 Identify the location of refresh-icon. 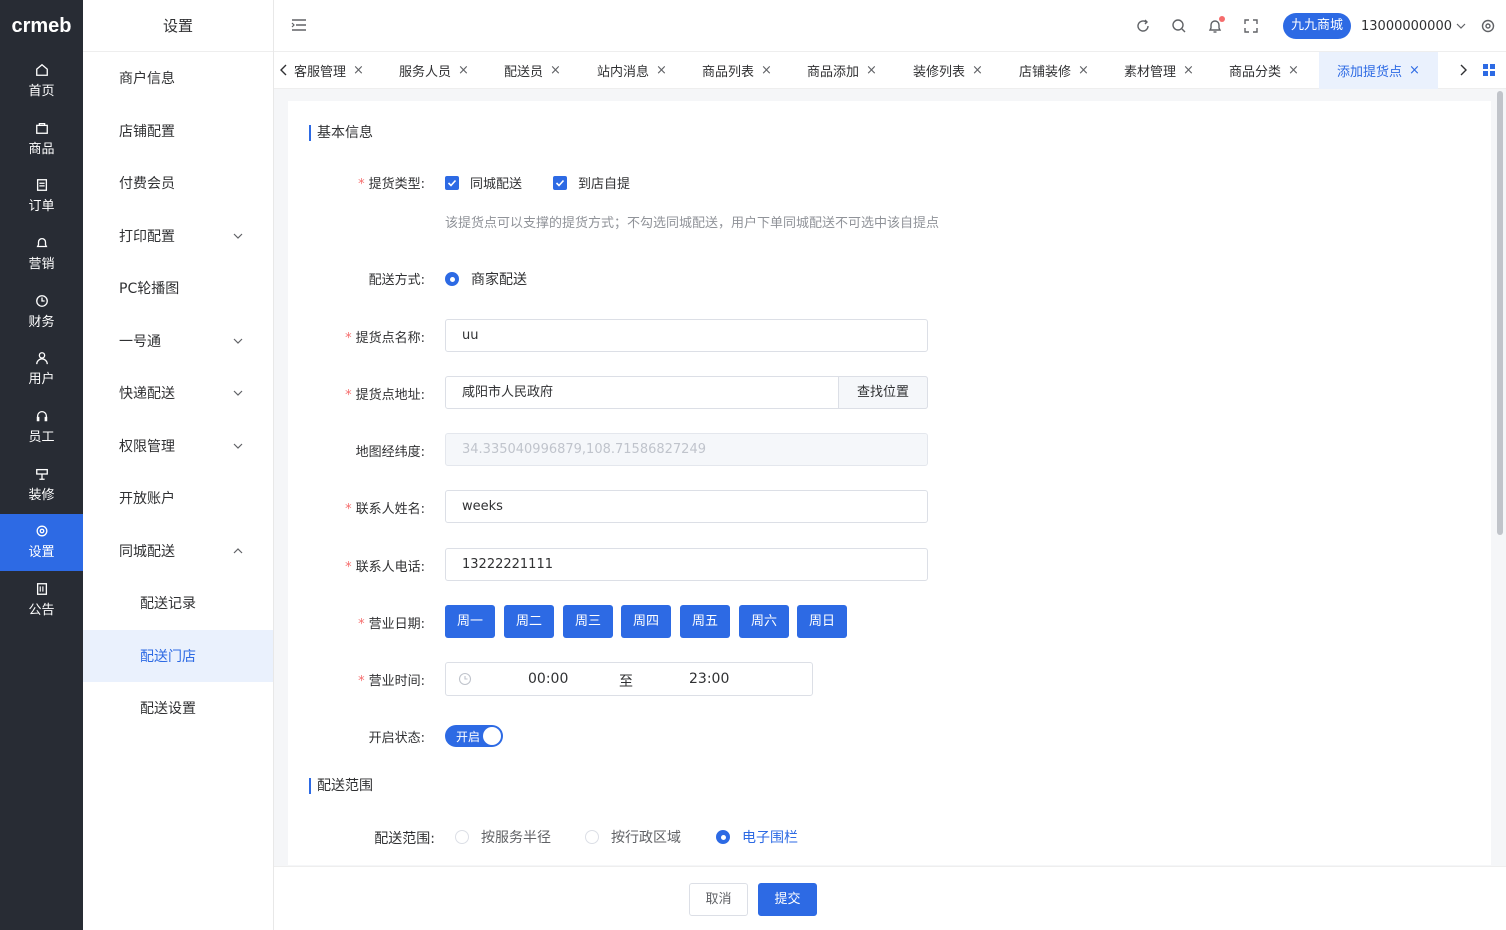
(1143, 26).